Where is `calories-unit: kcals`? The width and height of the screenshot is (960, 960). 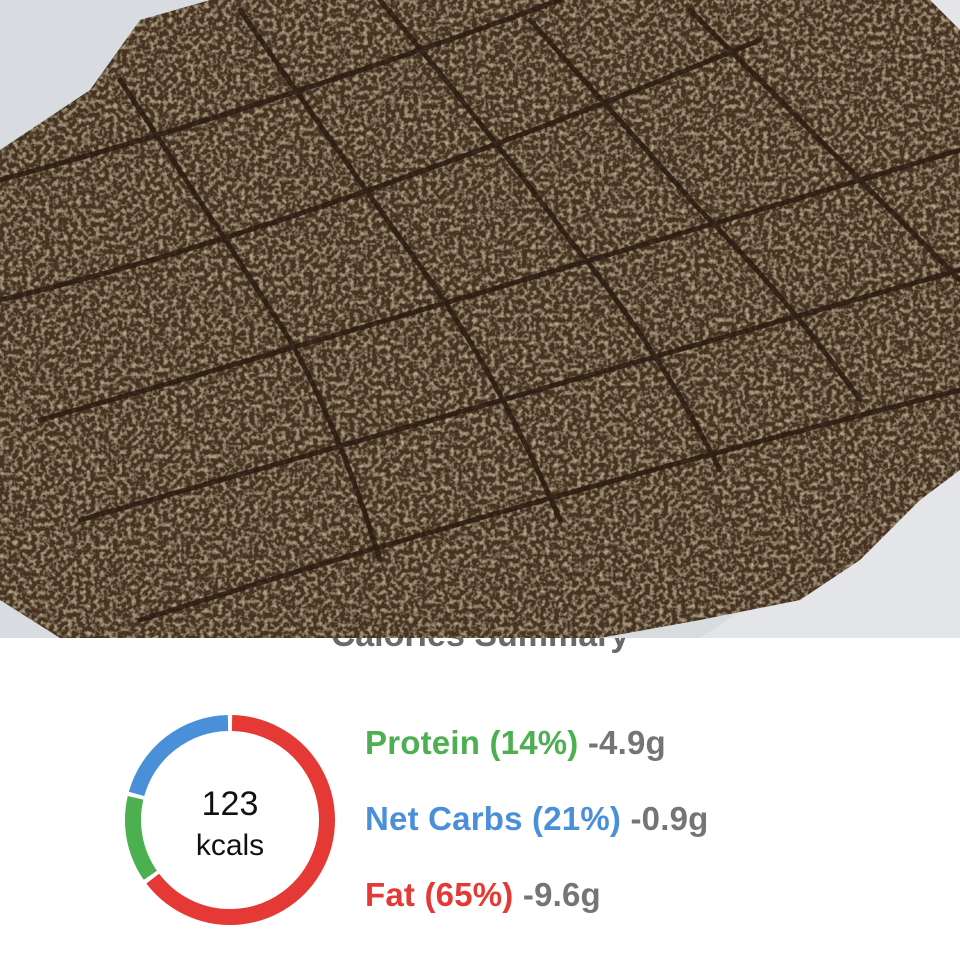
calories-unit: kcals is located at coordinates (230, 845).